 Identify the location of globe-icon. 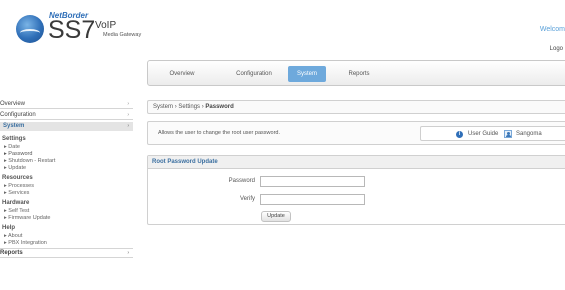
(30, 29).